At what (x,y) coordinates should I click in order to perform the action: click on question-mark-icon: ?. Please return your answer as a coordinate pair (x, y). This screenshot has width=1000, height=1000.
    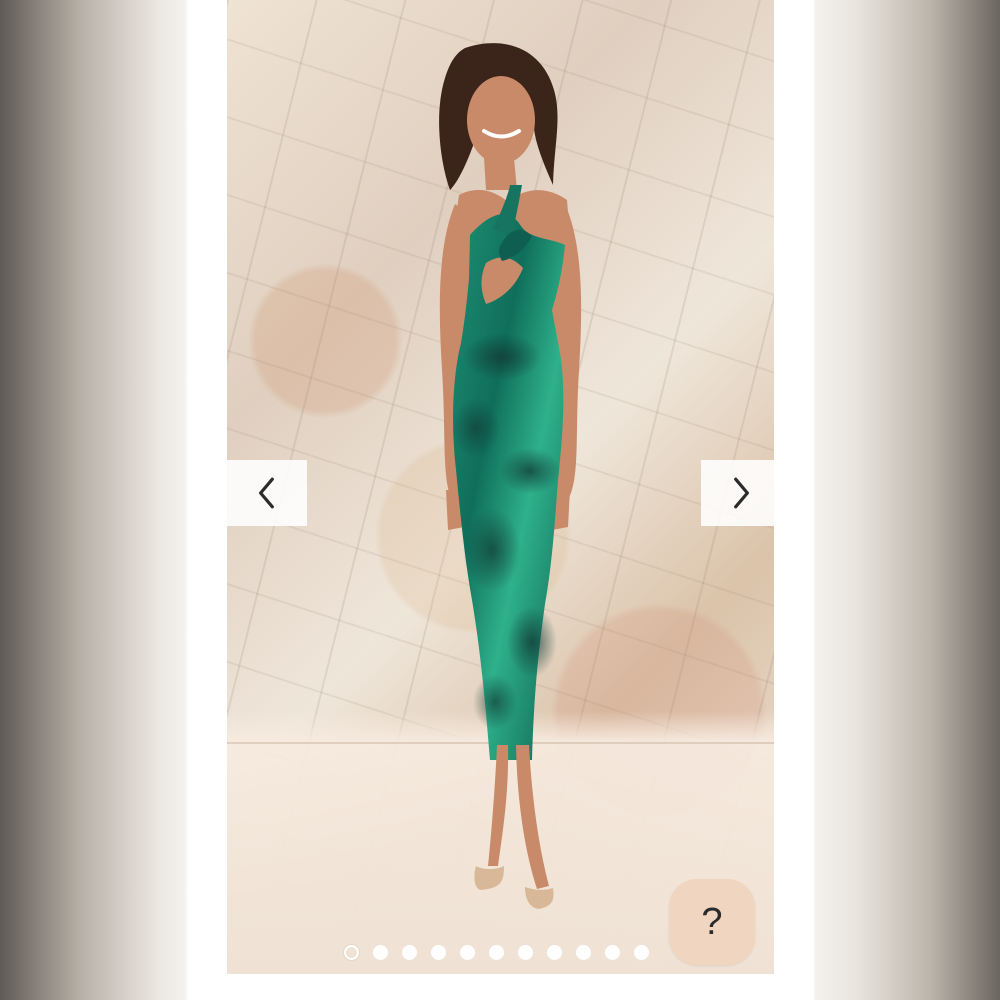
    Looking at the image, I should click on (712, 922).